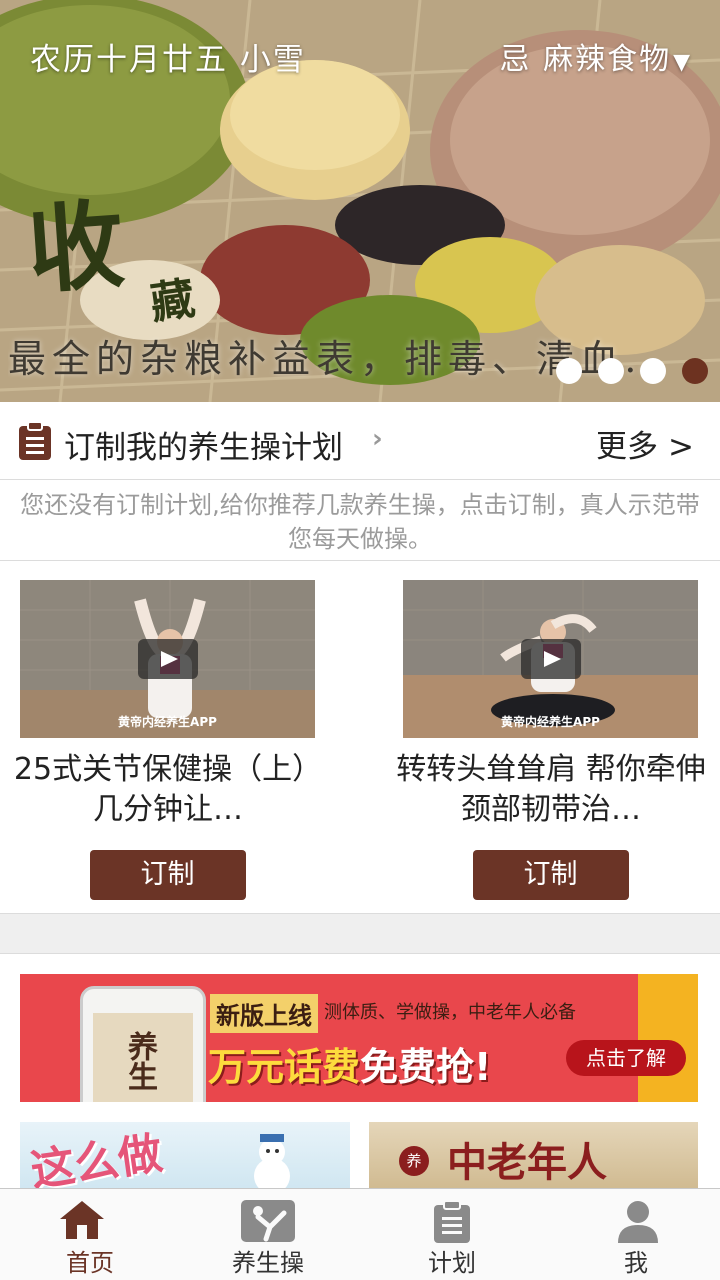 The height and width of the screenshot is (1280, 720). I want to click on phone-screen-text: 养生, so click(139, 1061).